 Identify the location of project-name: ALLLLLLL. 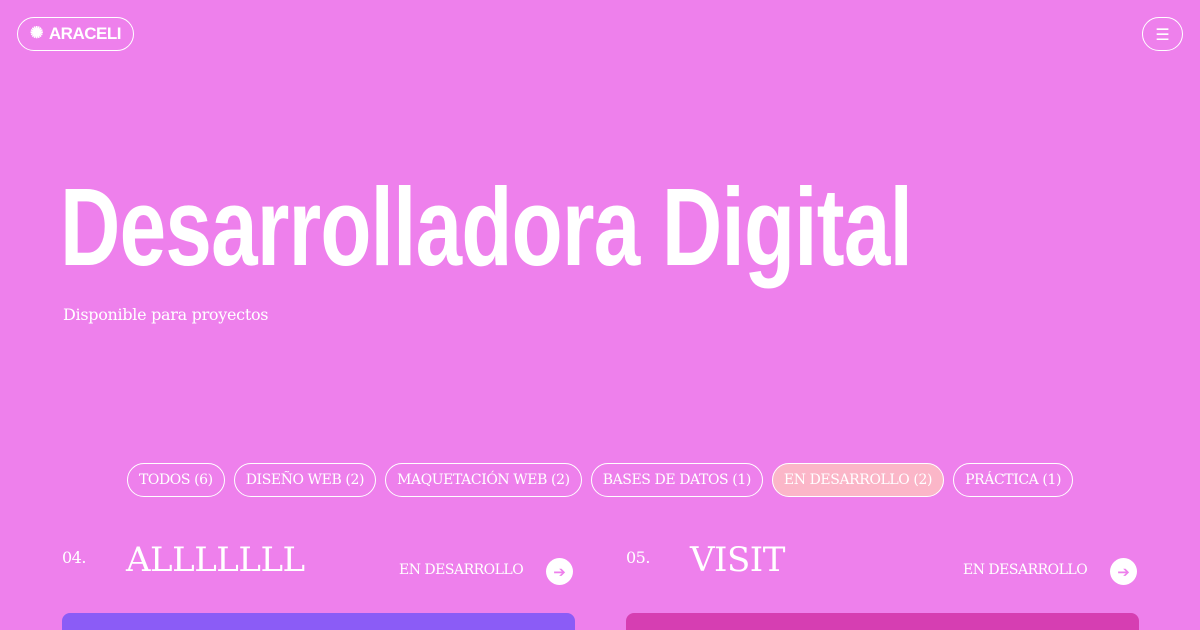
(215, 560).